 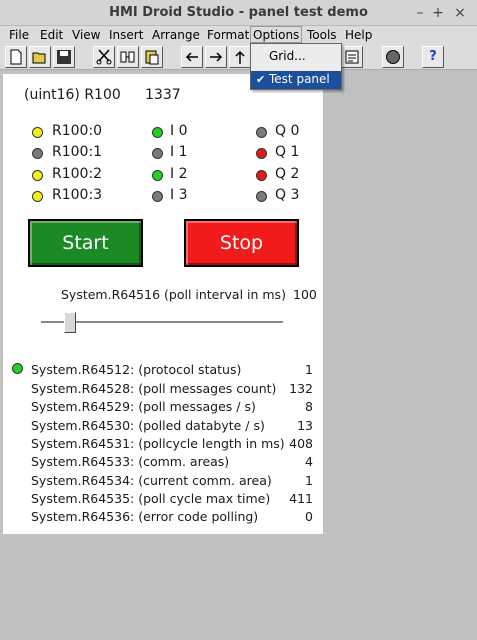 I want to click on stat-label: System.R64533: (comm. areas), so click(x=130, y=461).